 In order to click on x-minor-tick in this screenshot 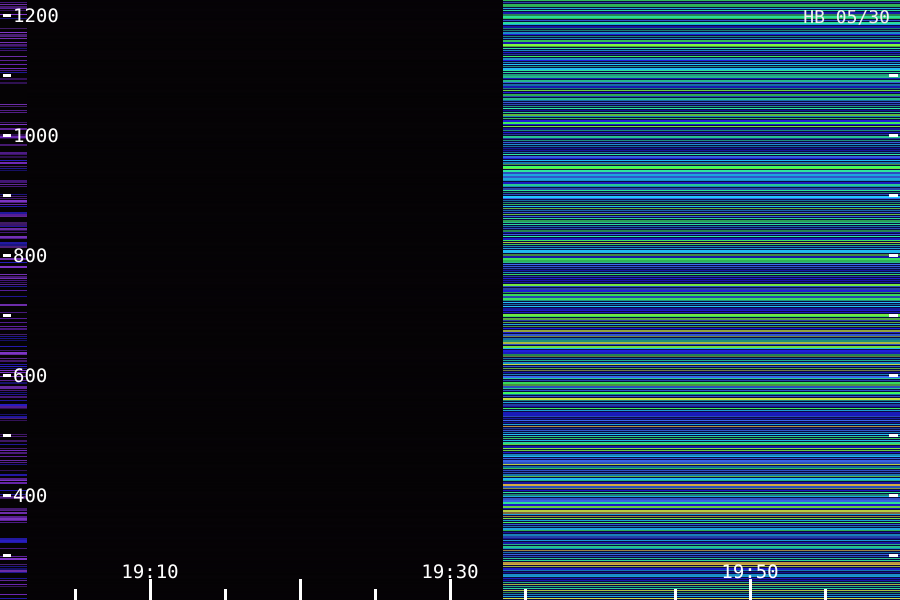, I will do `click(675, 594)`.